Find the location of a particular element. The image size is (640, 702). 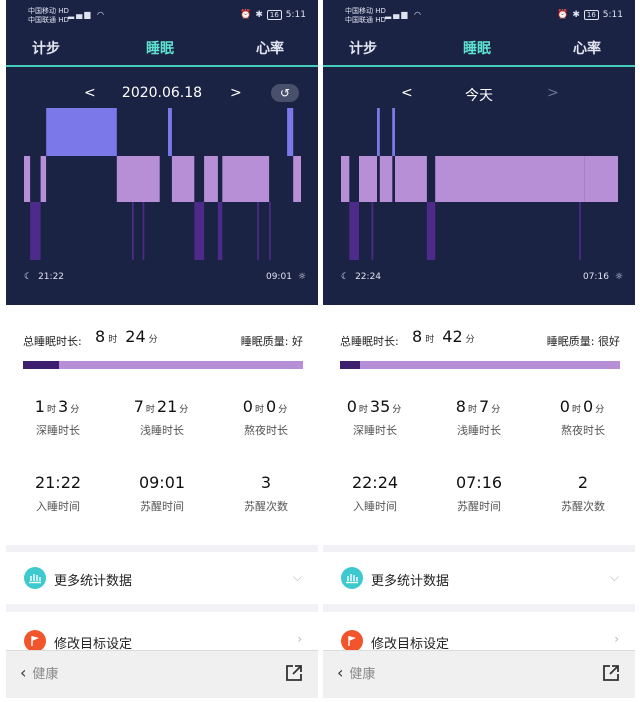

wake-time-stat: 07:16 苏醒时间 is located at coordinates (479, 493).